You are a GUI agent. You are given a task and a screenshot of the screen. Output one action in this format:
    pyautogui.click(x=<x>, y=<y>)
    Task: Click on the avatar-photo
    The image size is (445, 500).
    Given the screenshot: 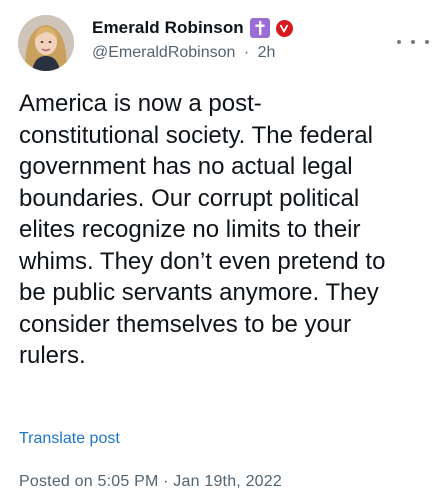 What is the action you would take?
    pyautogui.click(x=46, y=43)
    